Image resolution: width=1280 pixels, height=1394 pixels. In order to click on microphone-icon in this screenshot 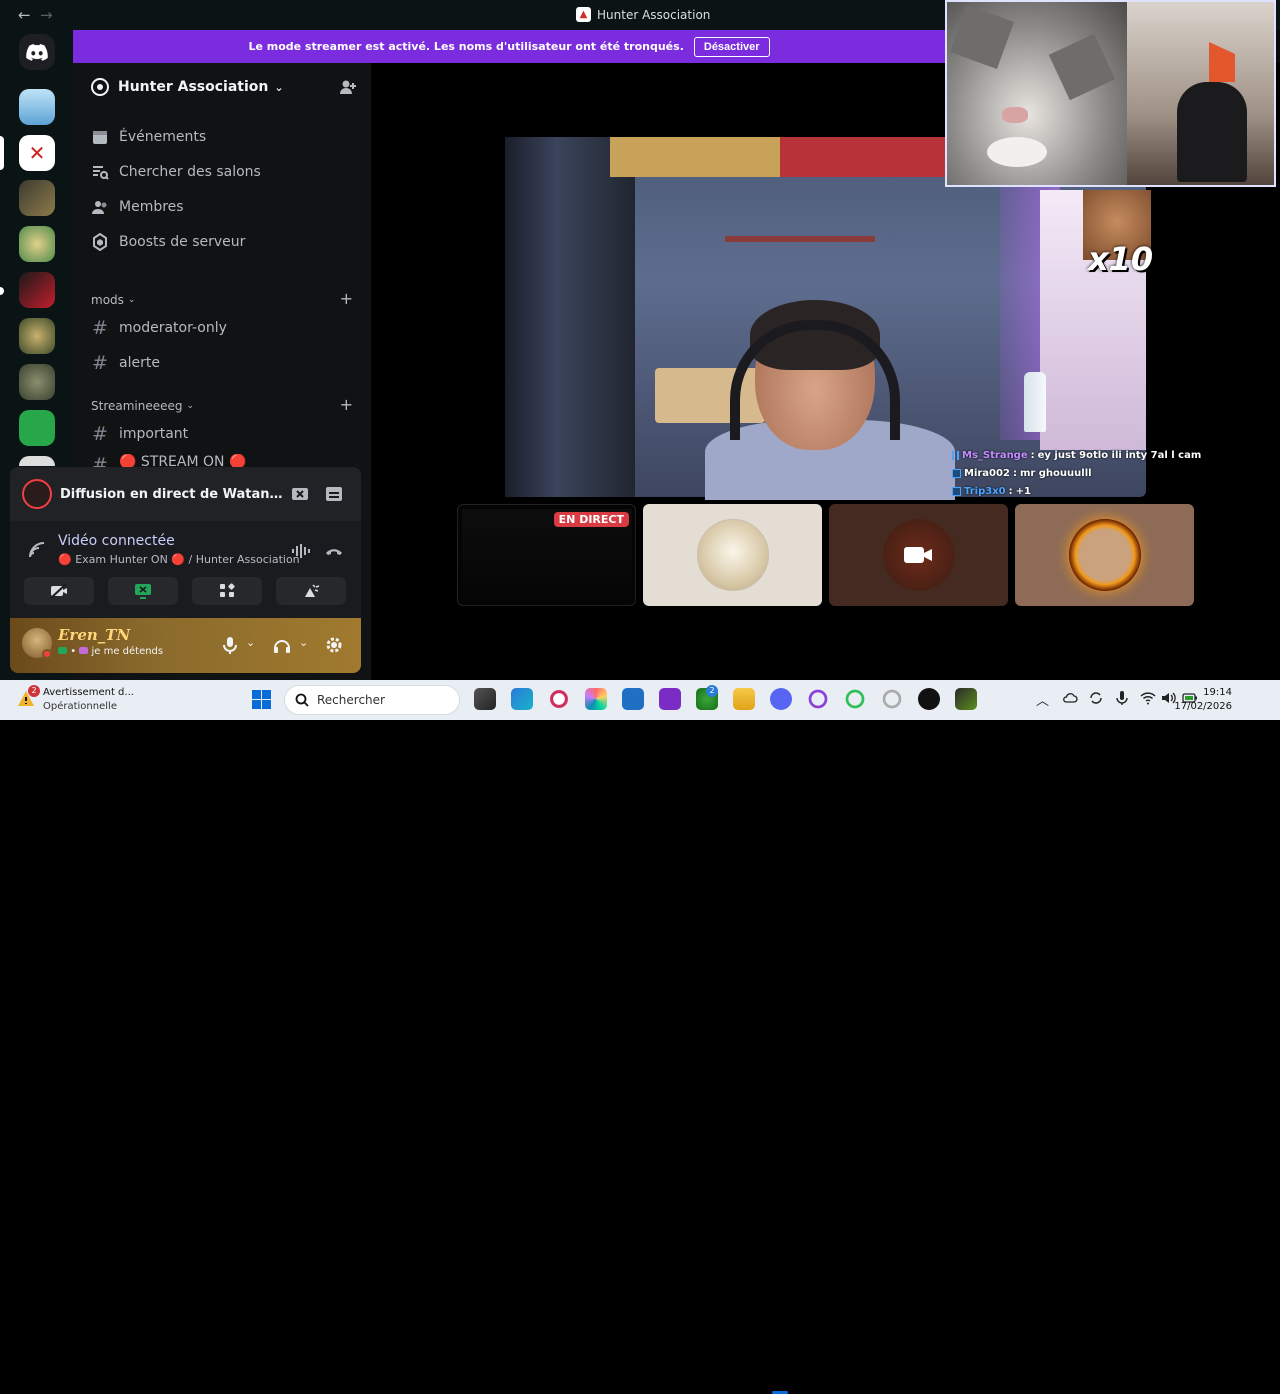, I will do `click(230, 645)`.